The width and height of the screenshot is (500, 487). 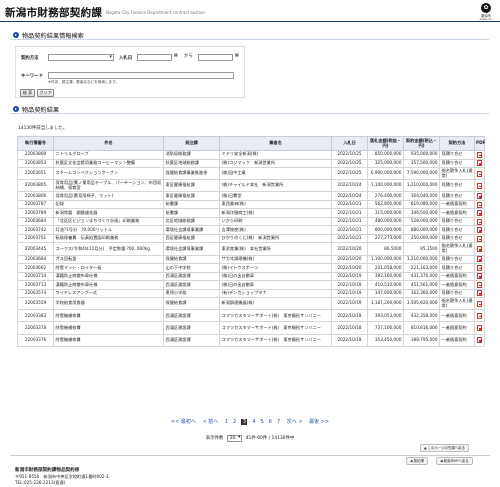 I want to click on clear-button: クリア, so click(x=45, y=93).